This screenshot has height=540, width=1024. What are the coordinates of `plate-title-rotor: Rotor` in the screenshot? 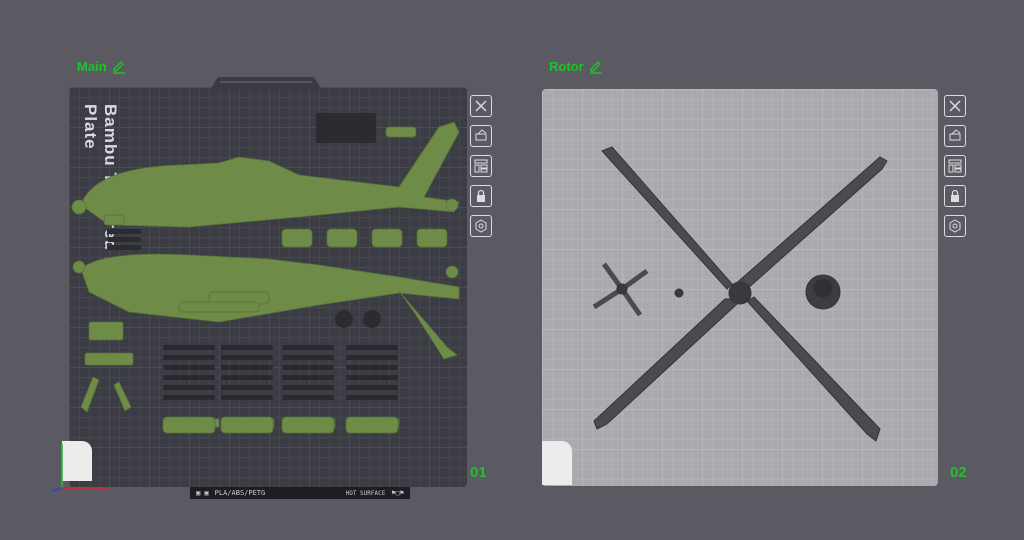 It's located at (576, 66).